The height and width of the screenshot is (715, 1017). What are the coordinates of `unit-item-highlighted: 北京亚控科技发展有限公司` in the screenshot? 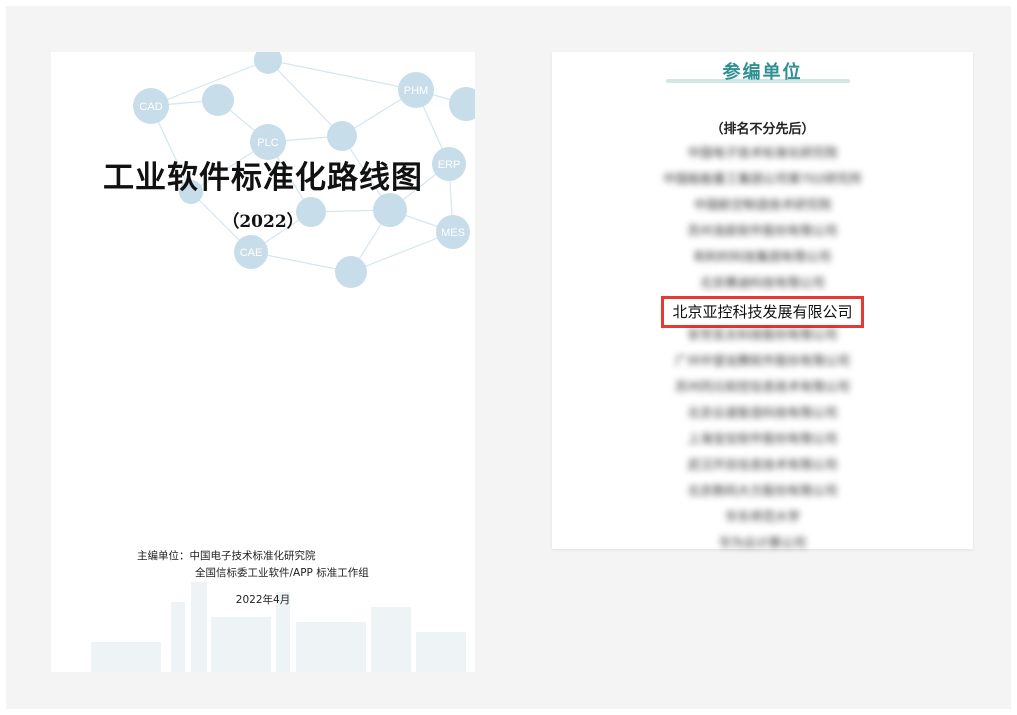 It's located at (762, 312).